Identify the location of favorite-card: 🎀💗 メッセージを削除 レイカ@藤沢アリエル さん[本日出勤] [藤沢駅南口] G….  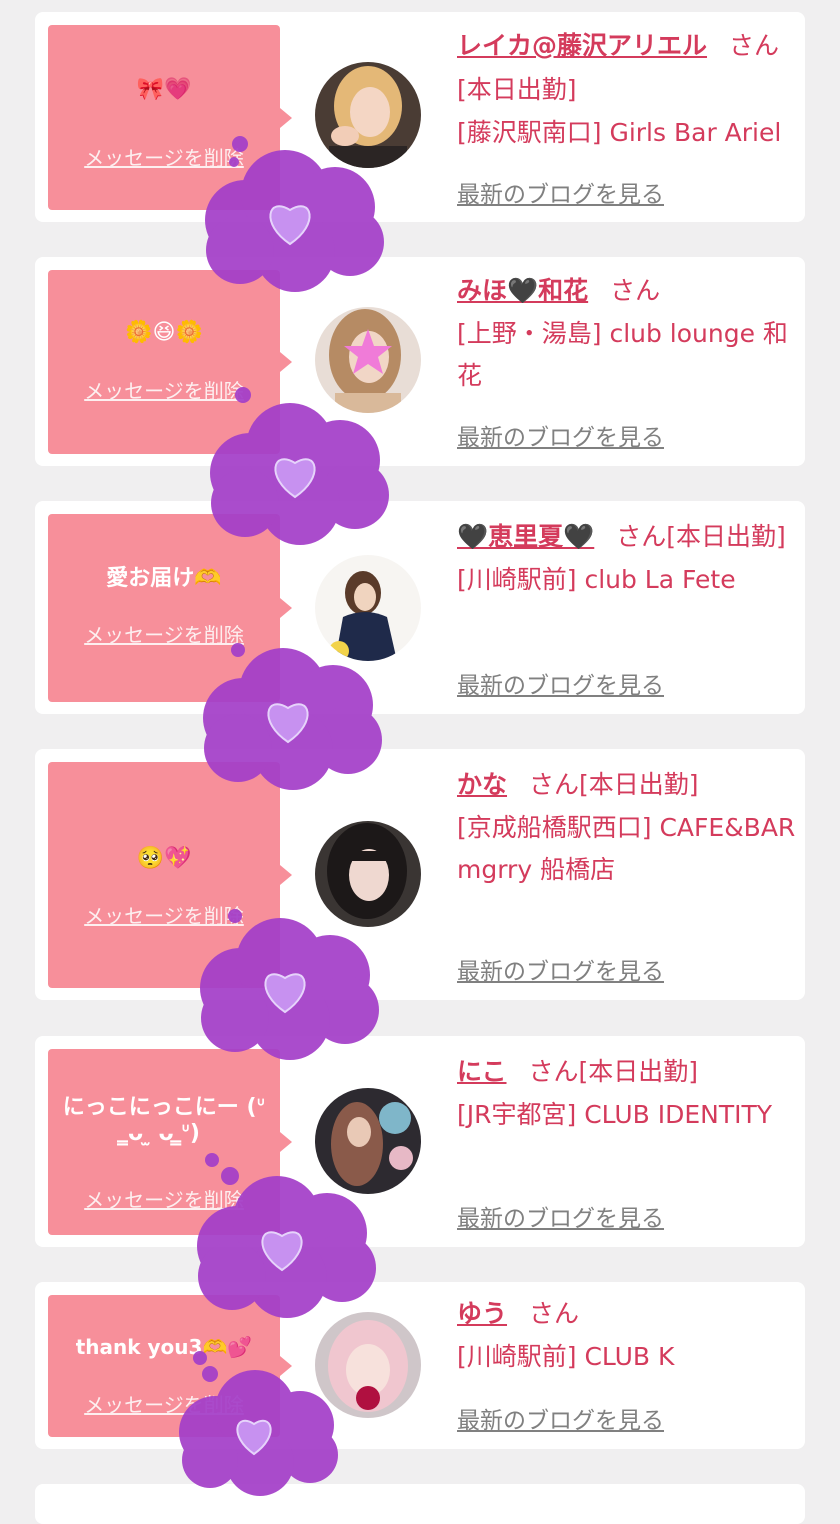
(420, 117).